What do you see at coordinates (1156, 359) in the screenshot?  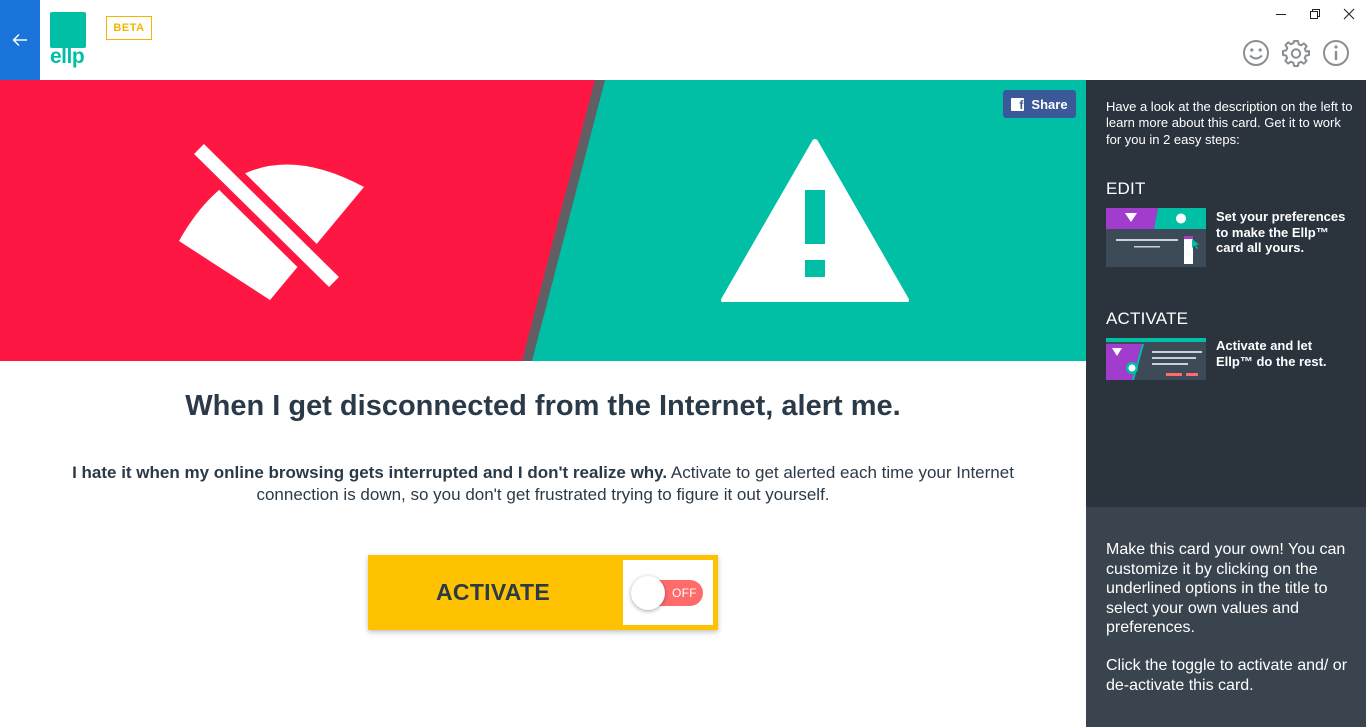 I see `activate-step-illustration` at bounding box center [1156, 359].